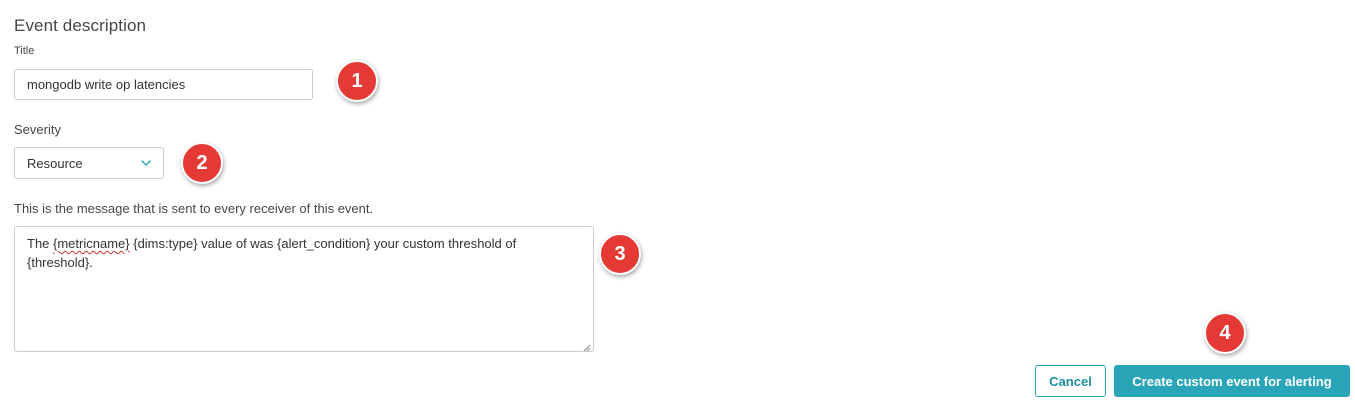 The height and width of the screenshot is (406, 1355). What do you see at coordinates (80, 25) in the screenshot?
I see `section-title: Event description` at bounding box center [80, 25].